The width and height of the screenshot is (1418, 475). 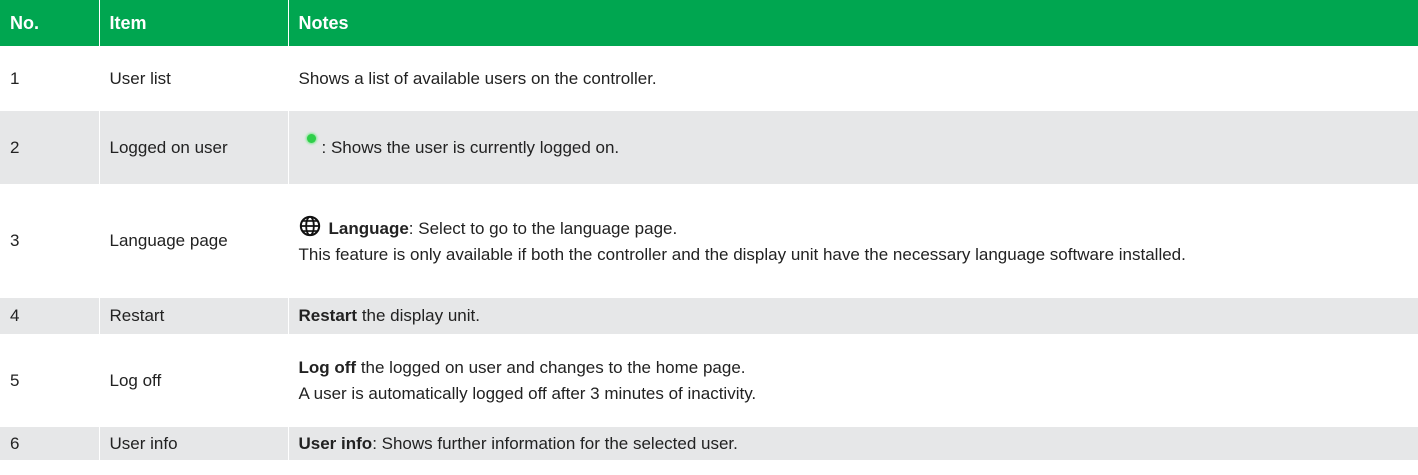 What do you see at coordinates (50, 23) in the screenshot?
I see `header-no: No.` at bounding box center [50, 23].